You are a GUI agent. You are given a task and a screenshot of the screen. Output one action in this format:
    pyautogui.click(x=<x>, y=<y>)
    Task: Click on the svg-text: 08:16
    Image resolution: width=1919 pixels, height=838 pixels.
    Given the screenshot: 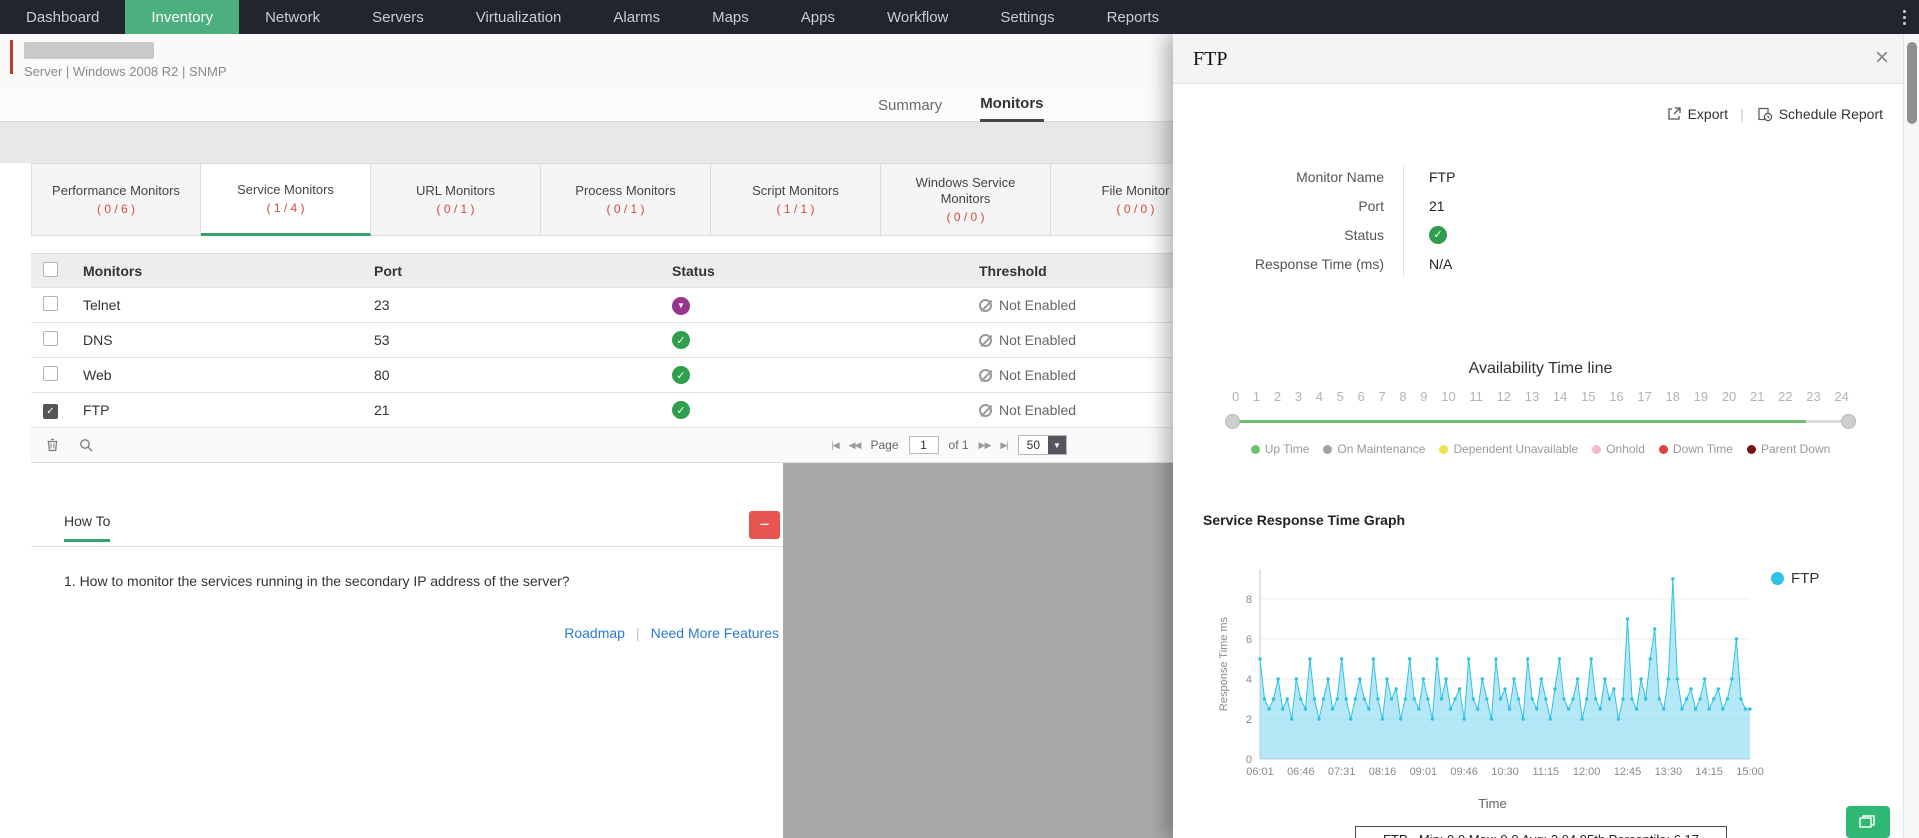 What is the action you would take?
    pyautogui.click(x=1383, y=772)
    